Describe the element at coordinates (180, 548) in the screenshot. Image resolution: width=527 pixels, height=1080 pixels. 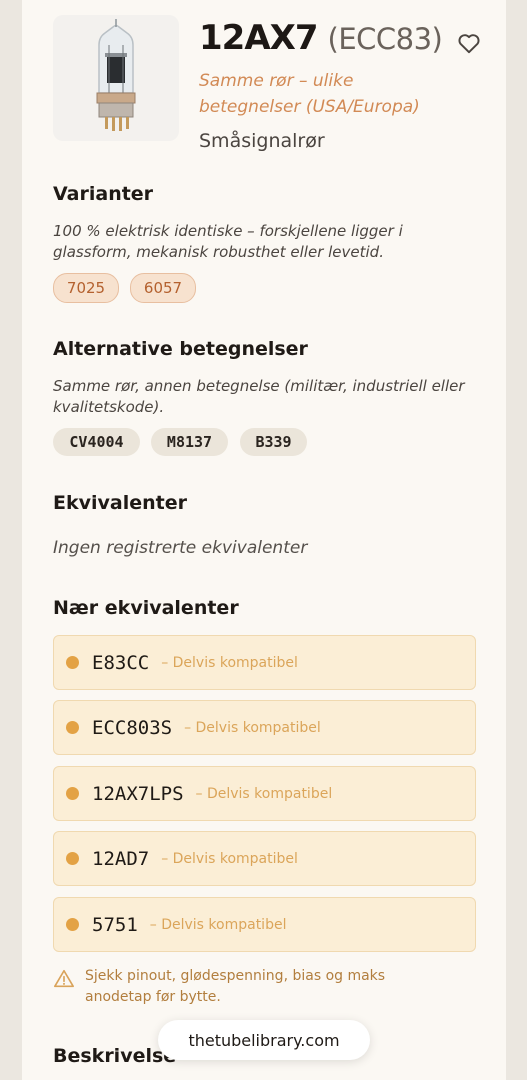
I see `equivalents-empty-text: Ingen registrerte ekvivalenter` at that location.